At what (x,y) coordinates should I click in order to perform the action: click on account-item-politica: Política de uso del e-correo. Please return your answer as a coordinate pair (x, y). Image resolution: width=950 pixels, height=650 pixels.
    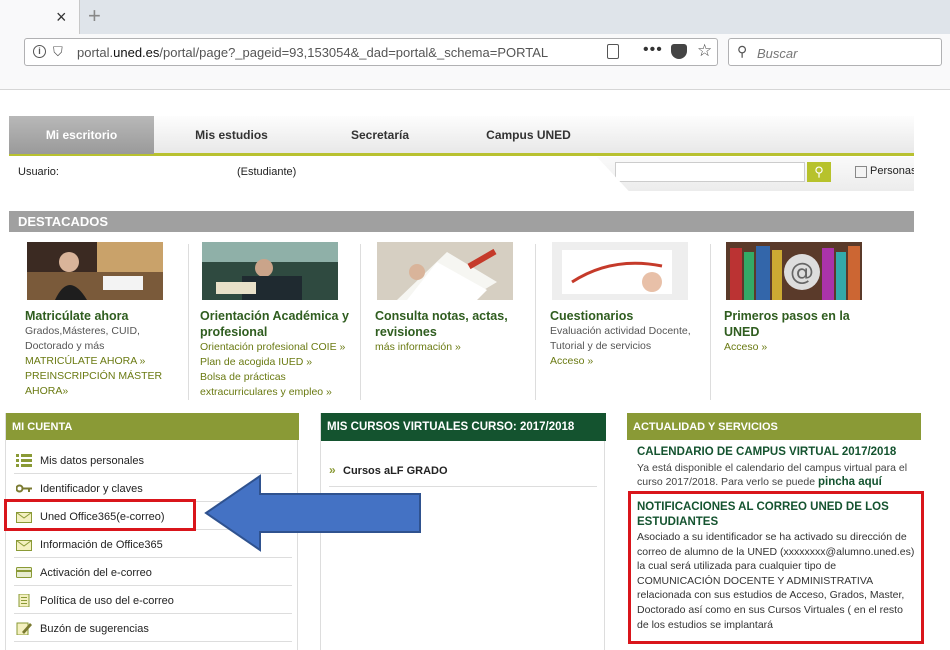
    Looking at the image, I should click on (153, 600).